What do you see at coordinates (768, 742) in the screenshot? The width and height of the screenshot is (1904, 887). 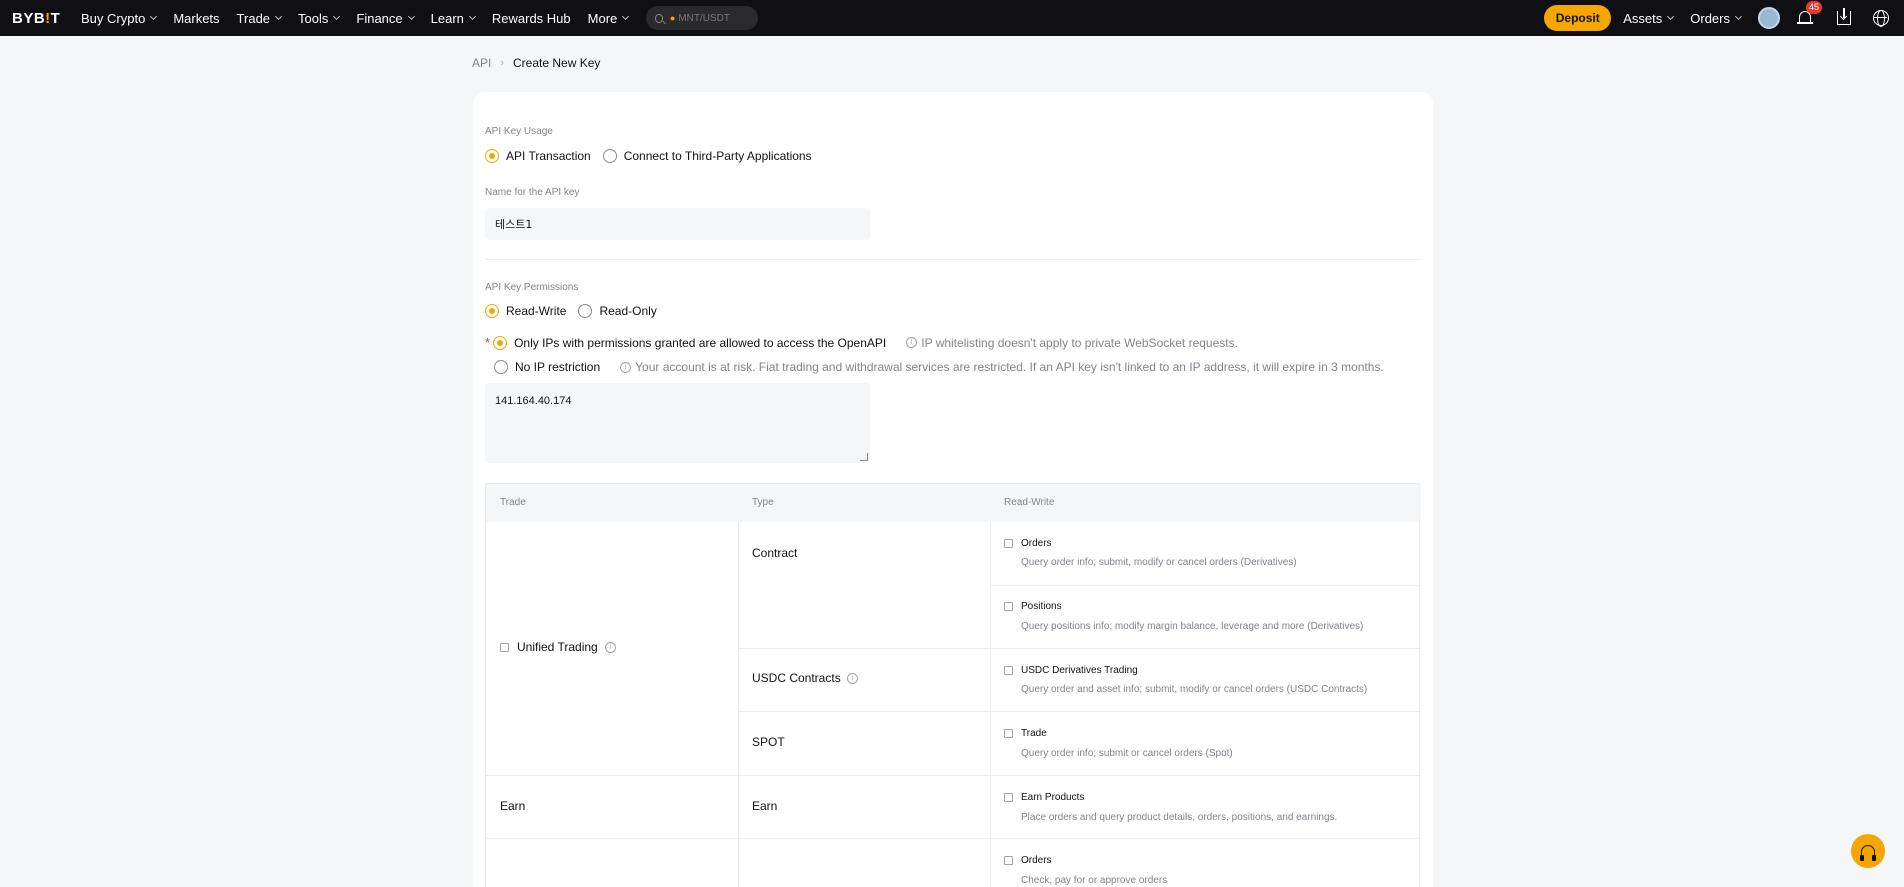 I see `type-spot: SPOT` at bounding box center [768, 742].